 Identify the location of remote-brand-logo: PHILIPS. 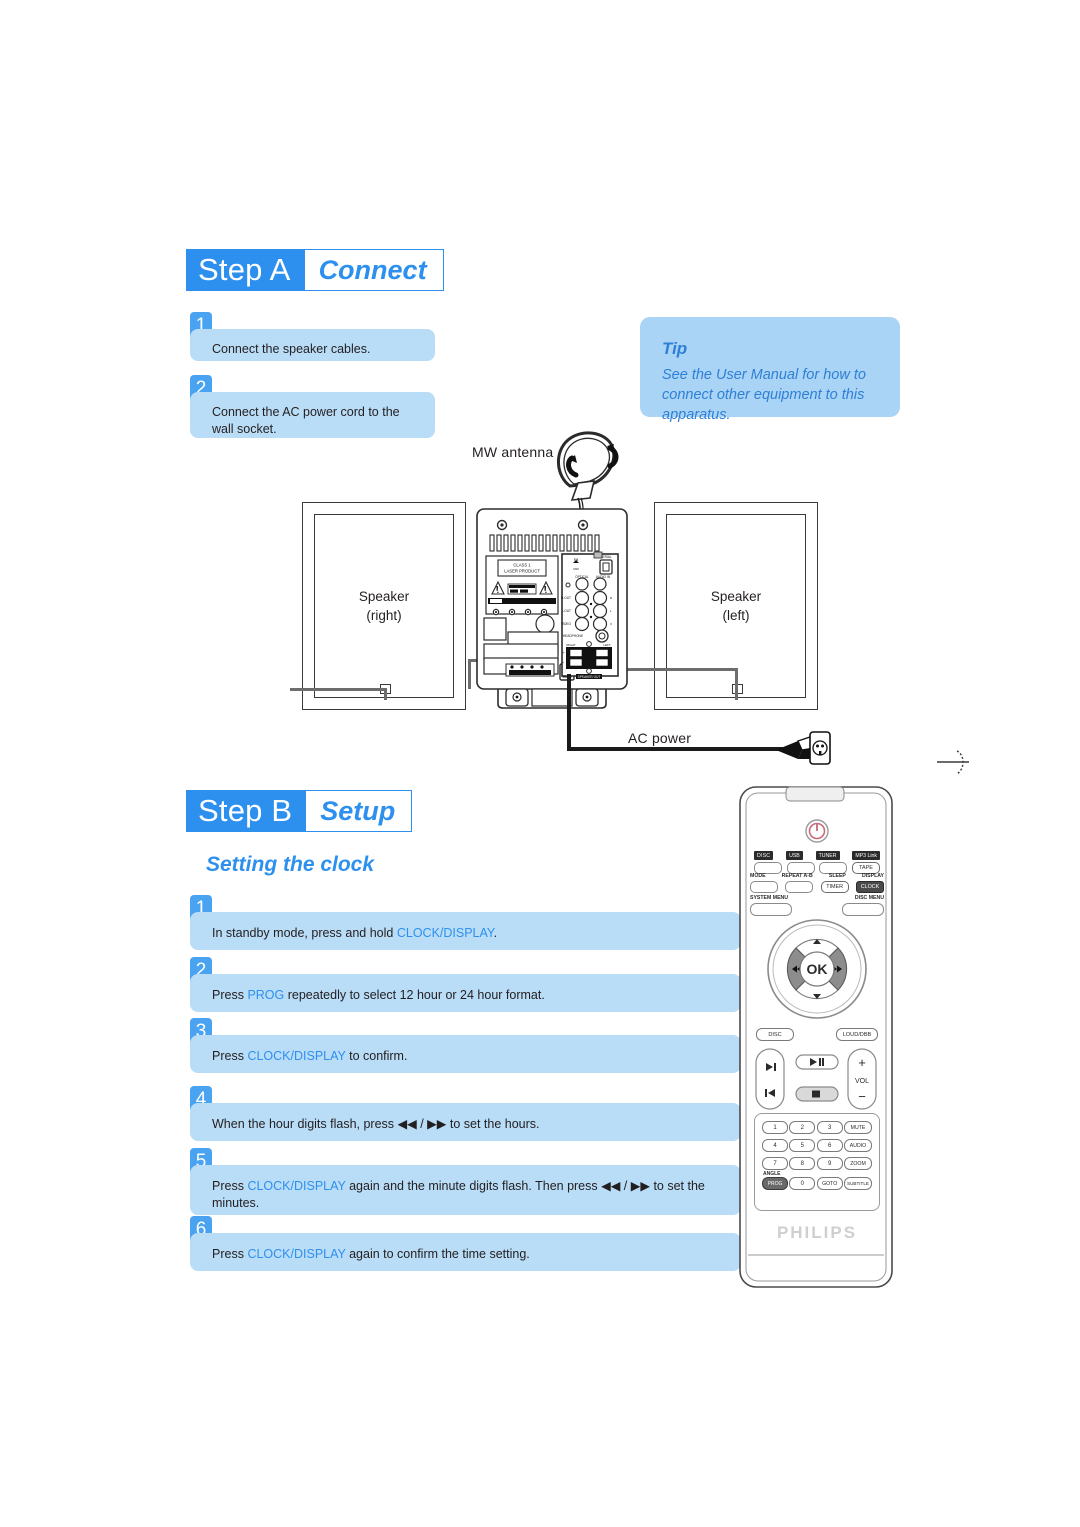
(817, 1232).